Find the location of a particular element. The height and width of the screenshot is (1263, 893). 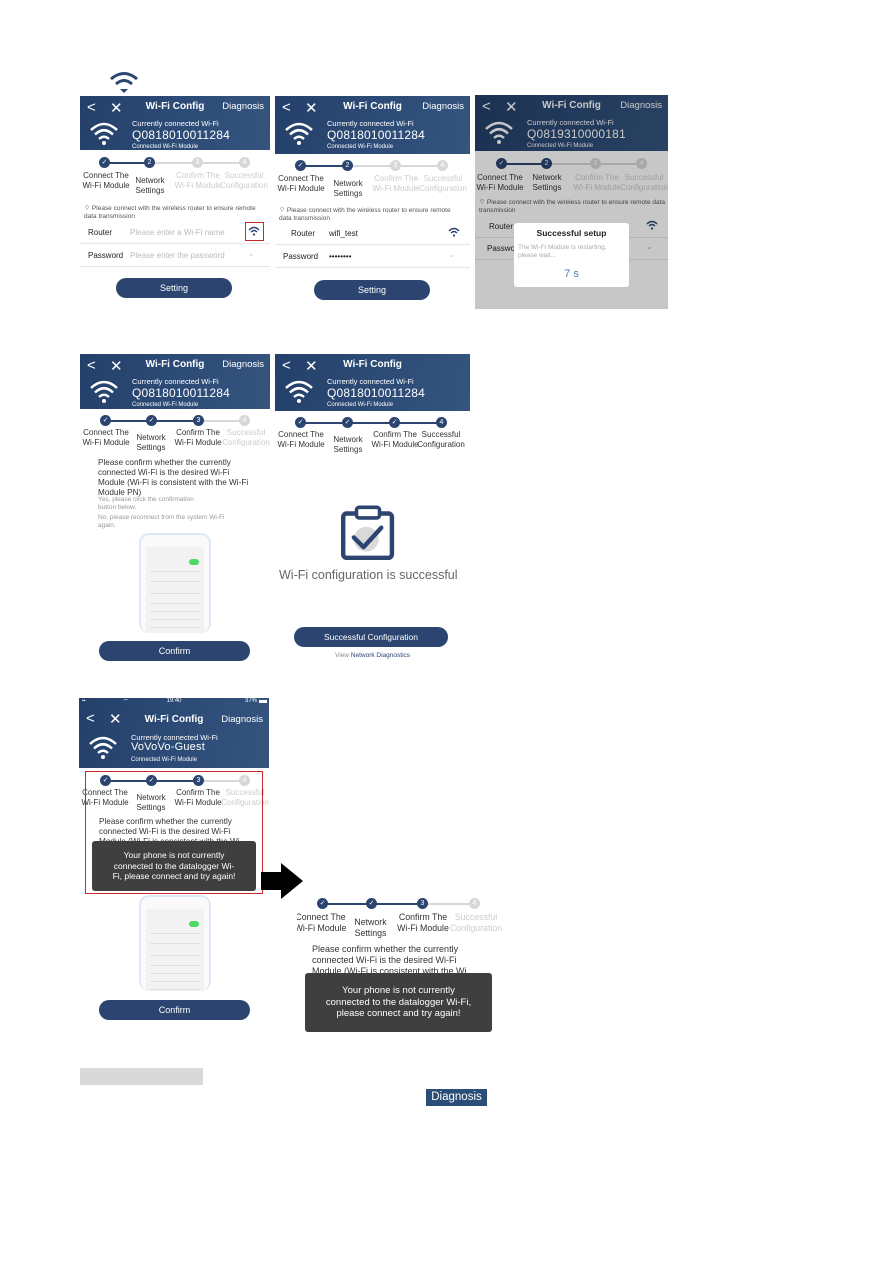

status-battery: 37% is located at coordinates (250, 701).